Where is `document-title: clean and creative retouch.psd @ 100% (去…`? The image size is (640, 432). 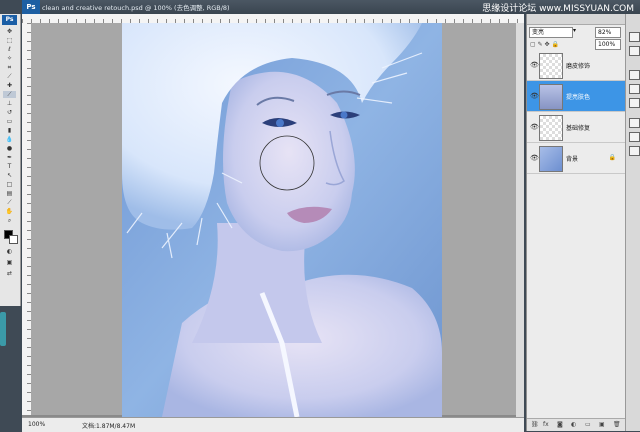 document-title: clean and creative retouch.psd @ 100% (去… is located at coordinates (136, 8).